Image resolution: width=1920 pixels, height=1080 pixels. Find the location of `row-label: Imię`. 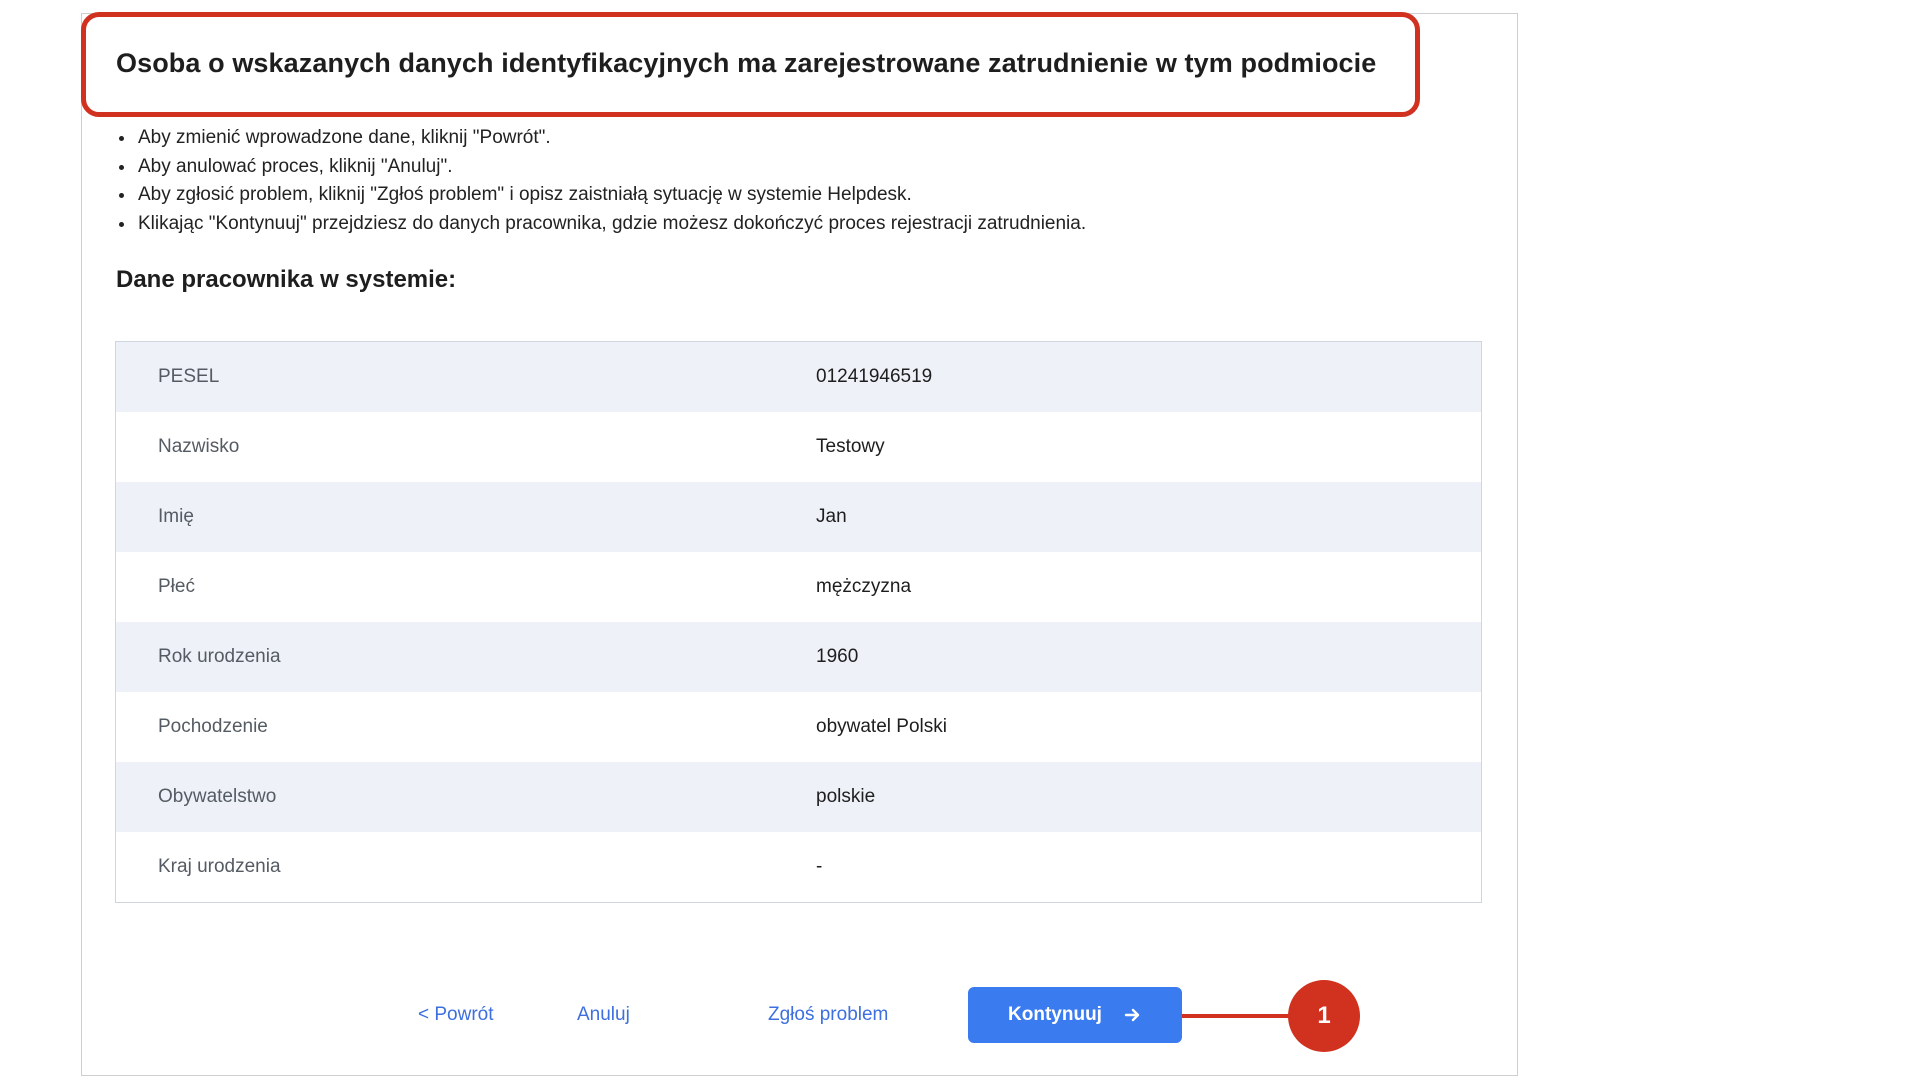

row-label: Imię is located at coordinates (176, 516).